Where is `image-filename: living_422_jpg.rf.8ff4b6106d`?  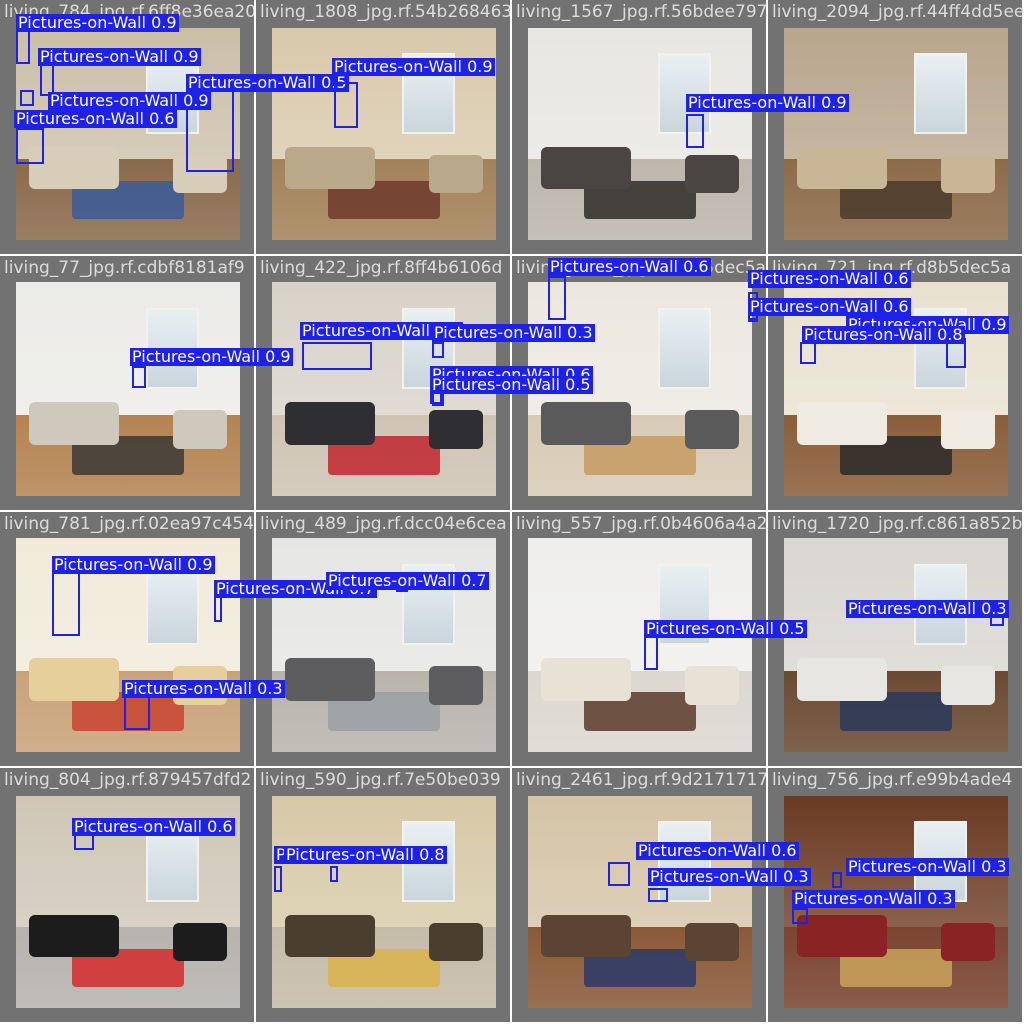
image-filename: living_422_jpg.rf.8ff4b6106d is located at coordinates (381, 268).